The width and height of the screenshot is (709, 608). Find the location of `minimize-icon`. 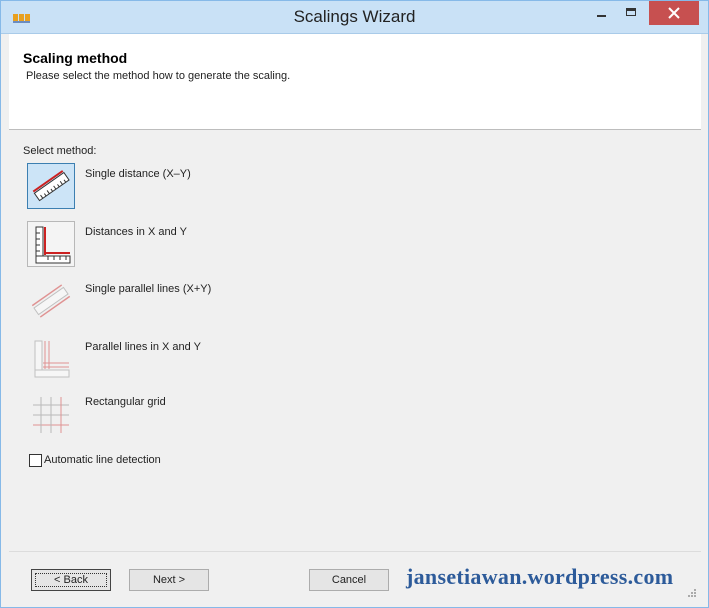

minimize-icon is located at coordinates (601, 16).